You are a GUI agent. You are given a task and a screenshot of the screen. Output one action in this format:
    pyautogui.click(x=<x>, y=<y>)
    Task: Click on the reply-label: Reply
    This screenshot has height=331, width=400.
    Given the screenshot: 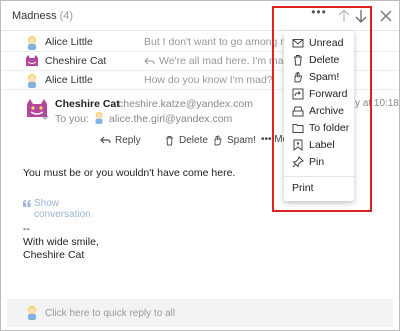 What is the action you would take?
    pyautogui.click(x=128, y=140)
    